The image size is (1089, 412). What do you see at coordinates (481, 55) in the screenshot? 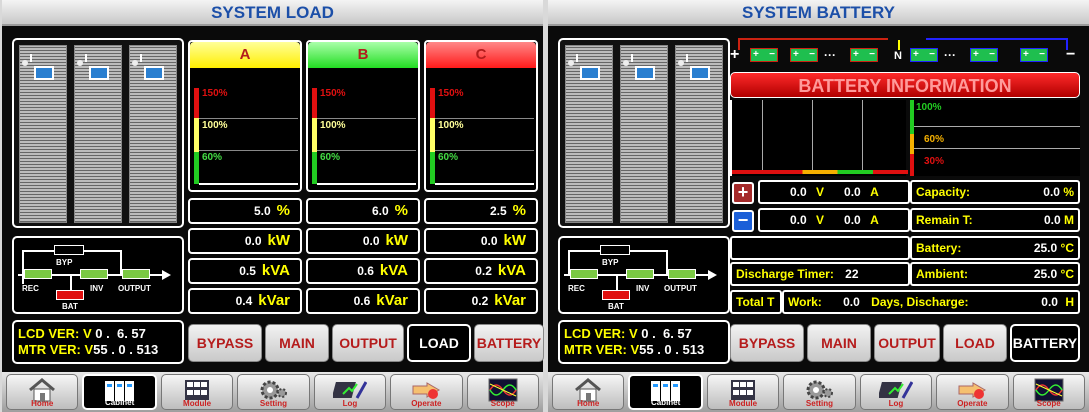
I see `phase-c-header: C` at bounding box center [481, 55].